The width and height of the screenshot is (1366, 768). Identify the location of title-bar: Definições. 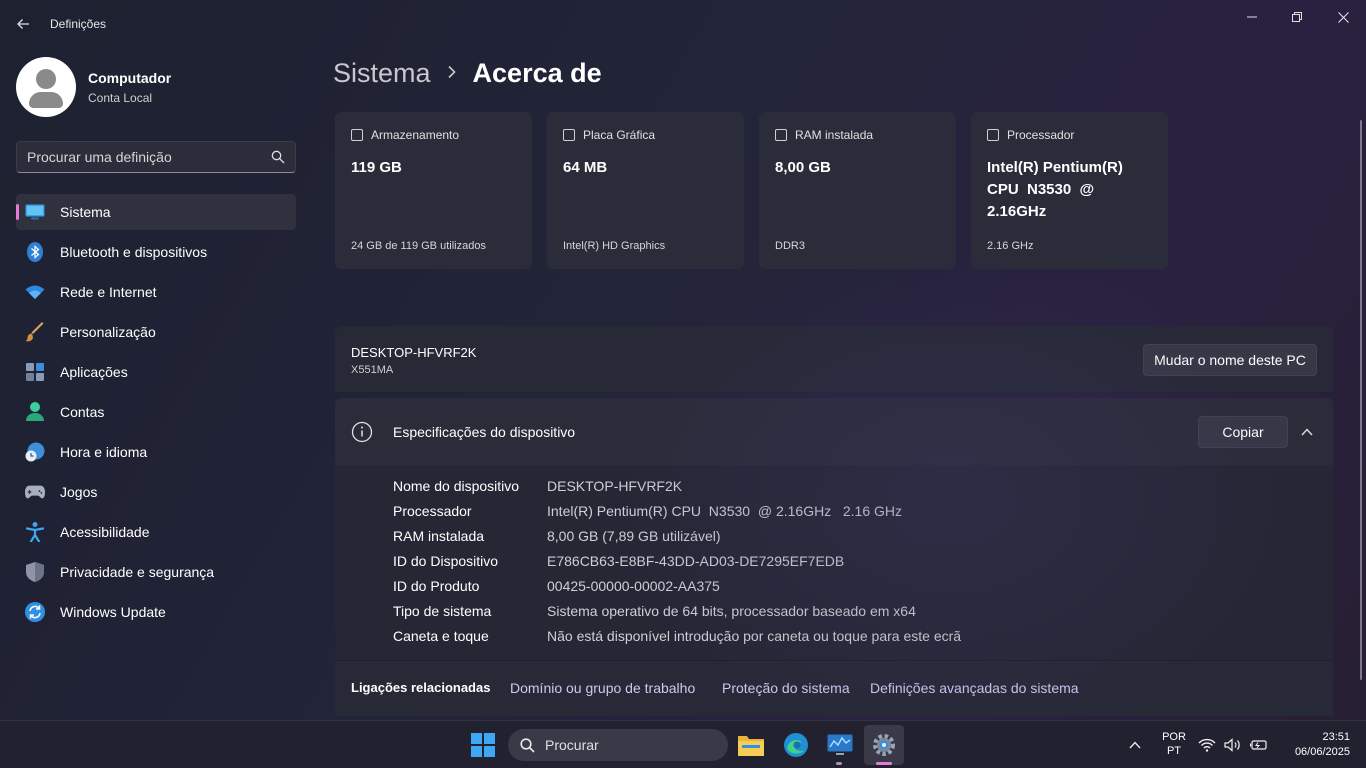
(683, 24).